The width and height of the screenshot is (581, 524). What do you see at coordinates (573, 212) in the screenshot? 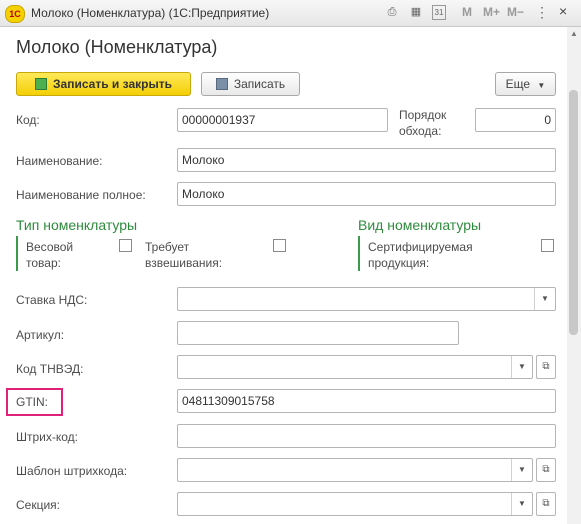
I see `scrollbar-thumb` at bounding box center [573, 212].